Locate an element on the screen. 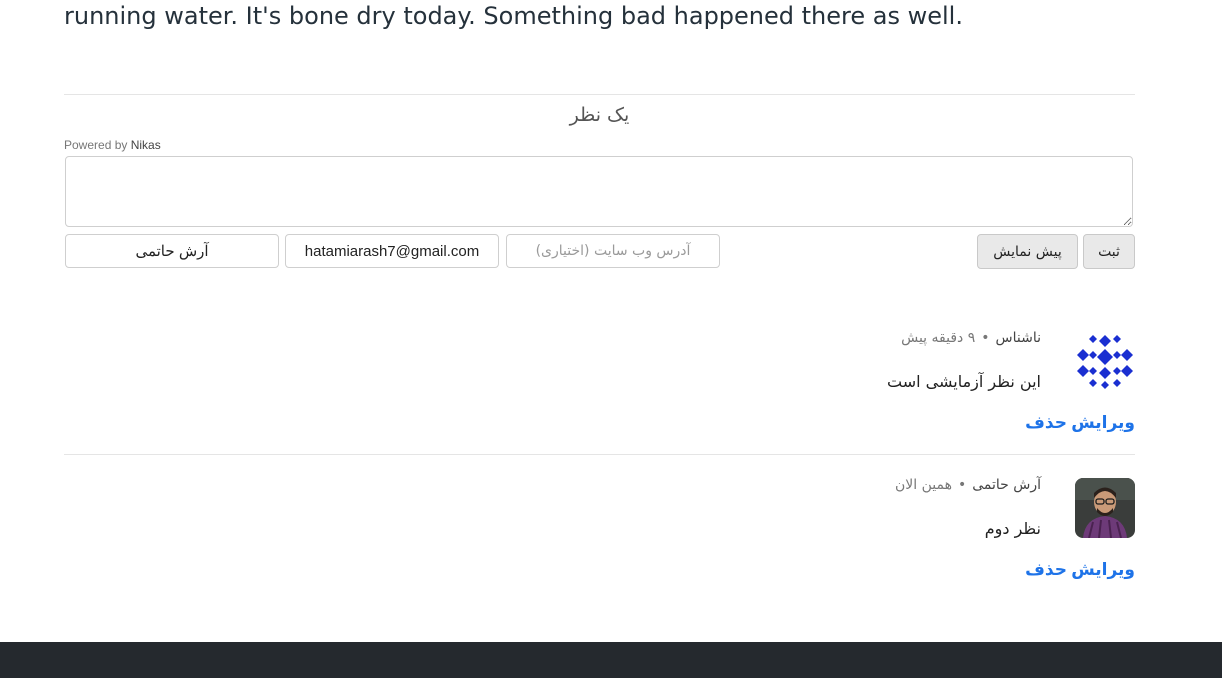 The width and height of the screenshot is (1222, 678). powered-by: Powered by Nikas is located at coordinates (112, 145).